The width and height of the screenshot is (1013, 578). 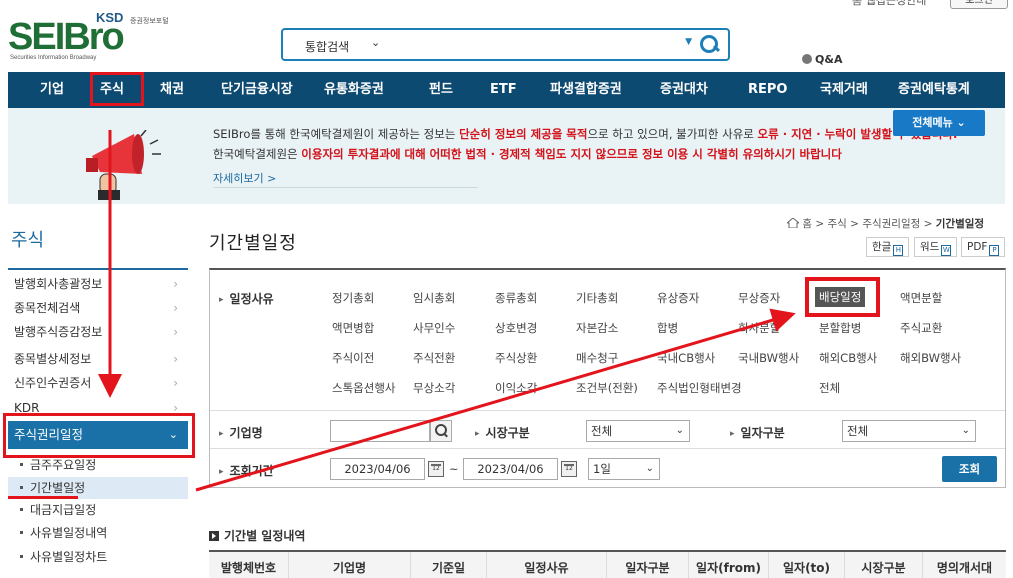 I want to click on sub-item-reason-chart: 사유별일정차트, so click(x=98, y=557).